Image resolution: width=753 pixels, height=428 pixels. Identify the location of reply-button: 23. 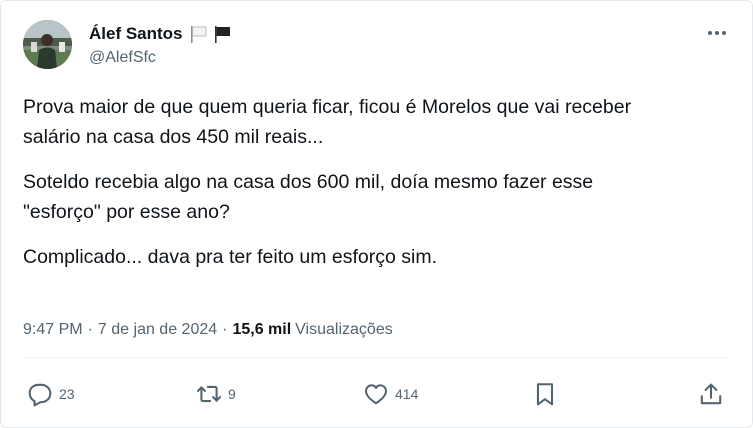
(51, 394).